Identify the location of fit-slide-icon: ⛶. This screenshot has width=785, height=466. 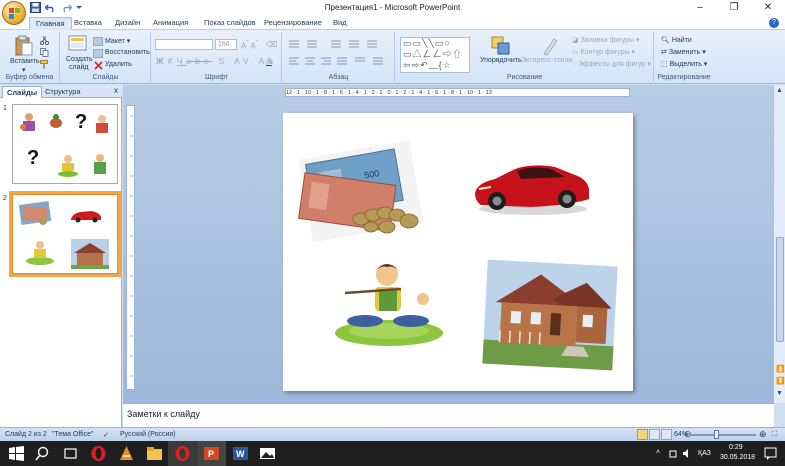
(774, 435).